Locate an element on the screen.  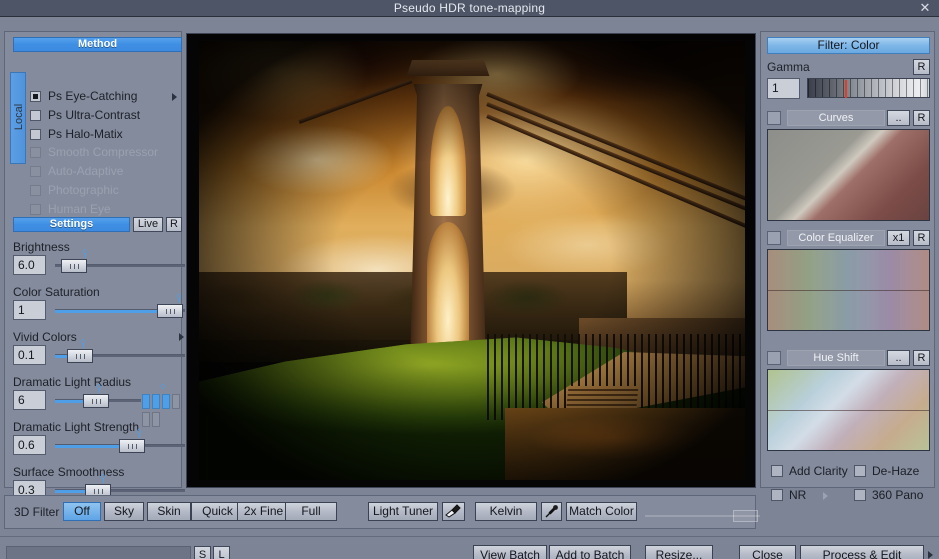
button-process-and-edit: Process & Edit is located at coordinates (862, 552).